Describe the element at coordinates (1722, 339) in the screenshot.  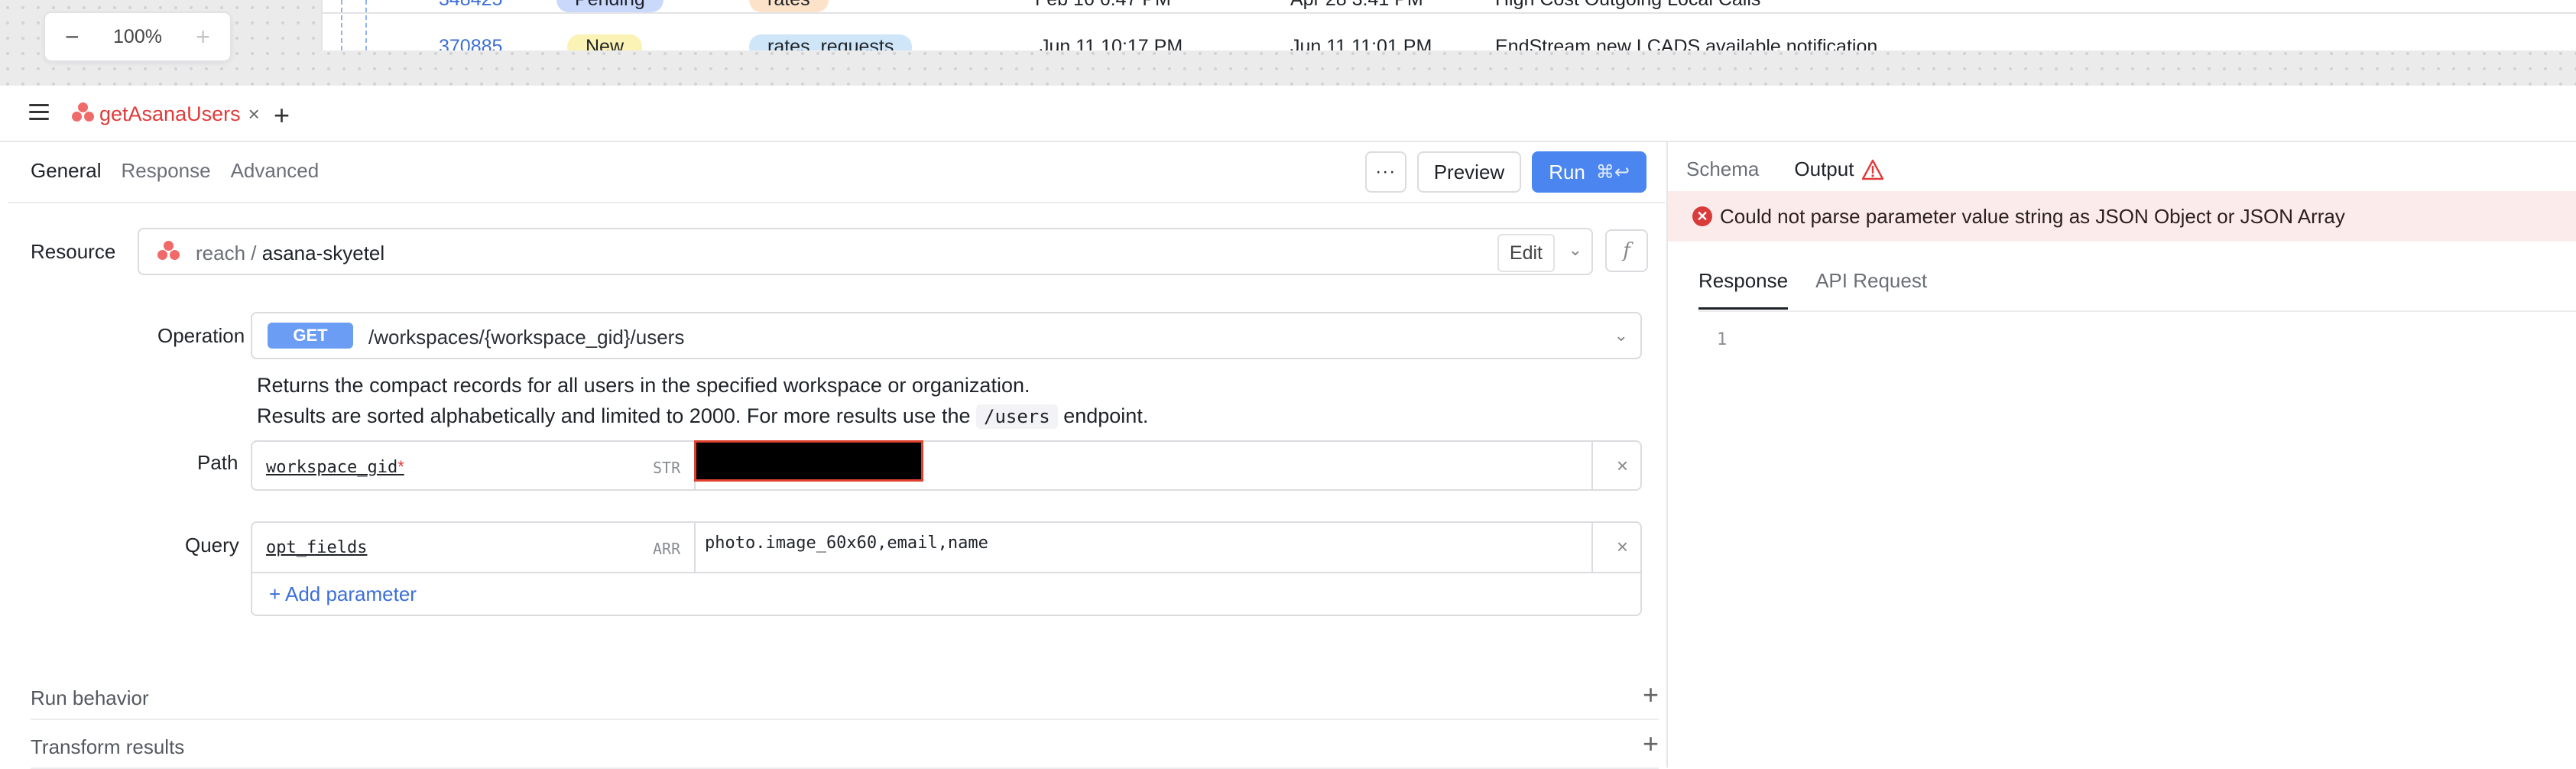
I see `line-number: 1` at that location.